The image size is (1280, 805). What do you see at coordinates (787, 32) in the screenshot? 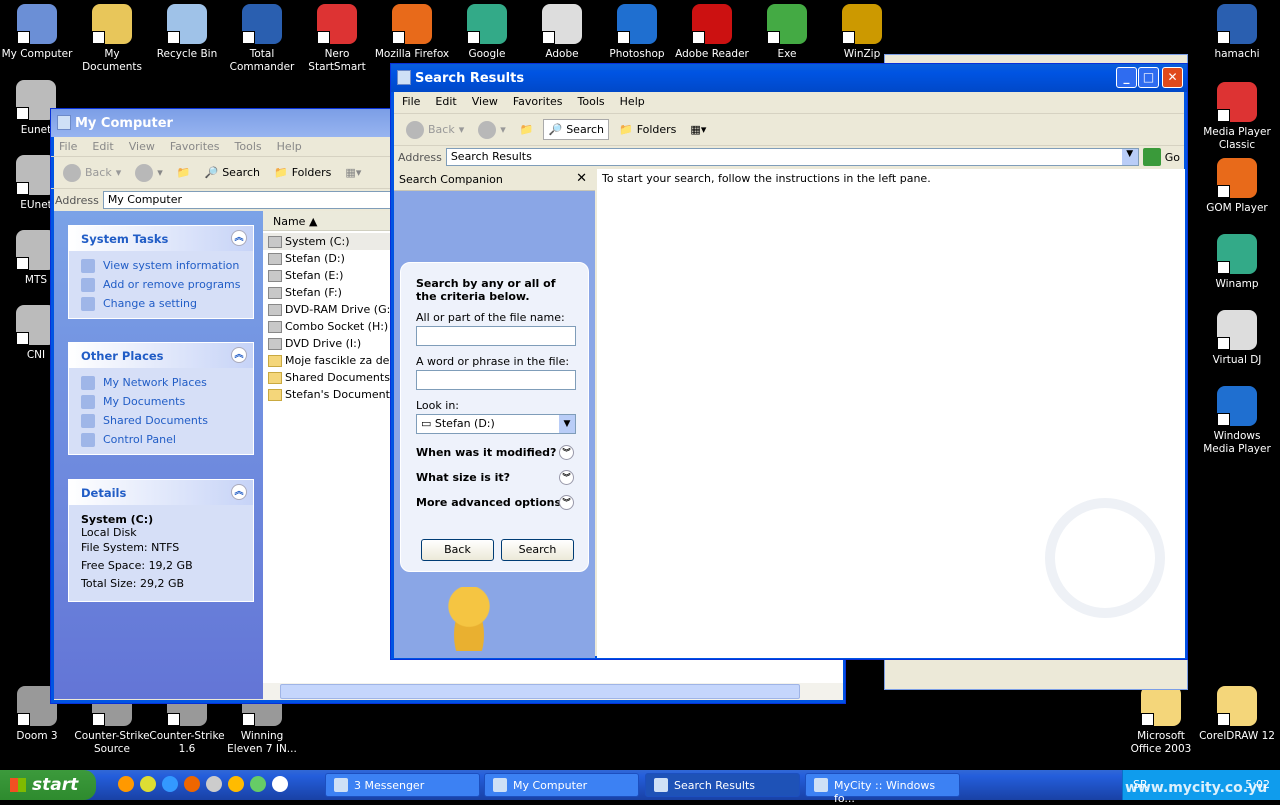
I see `desktop-icon: Exe` at bounding box center [787, 32].